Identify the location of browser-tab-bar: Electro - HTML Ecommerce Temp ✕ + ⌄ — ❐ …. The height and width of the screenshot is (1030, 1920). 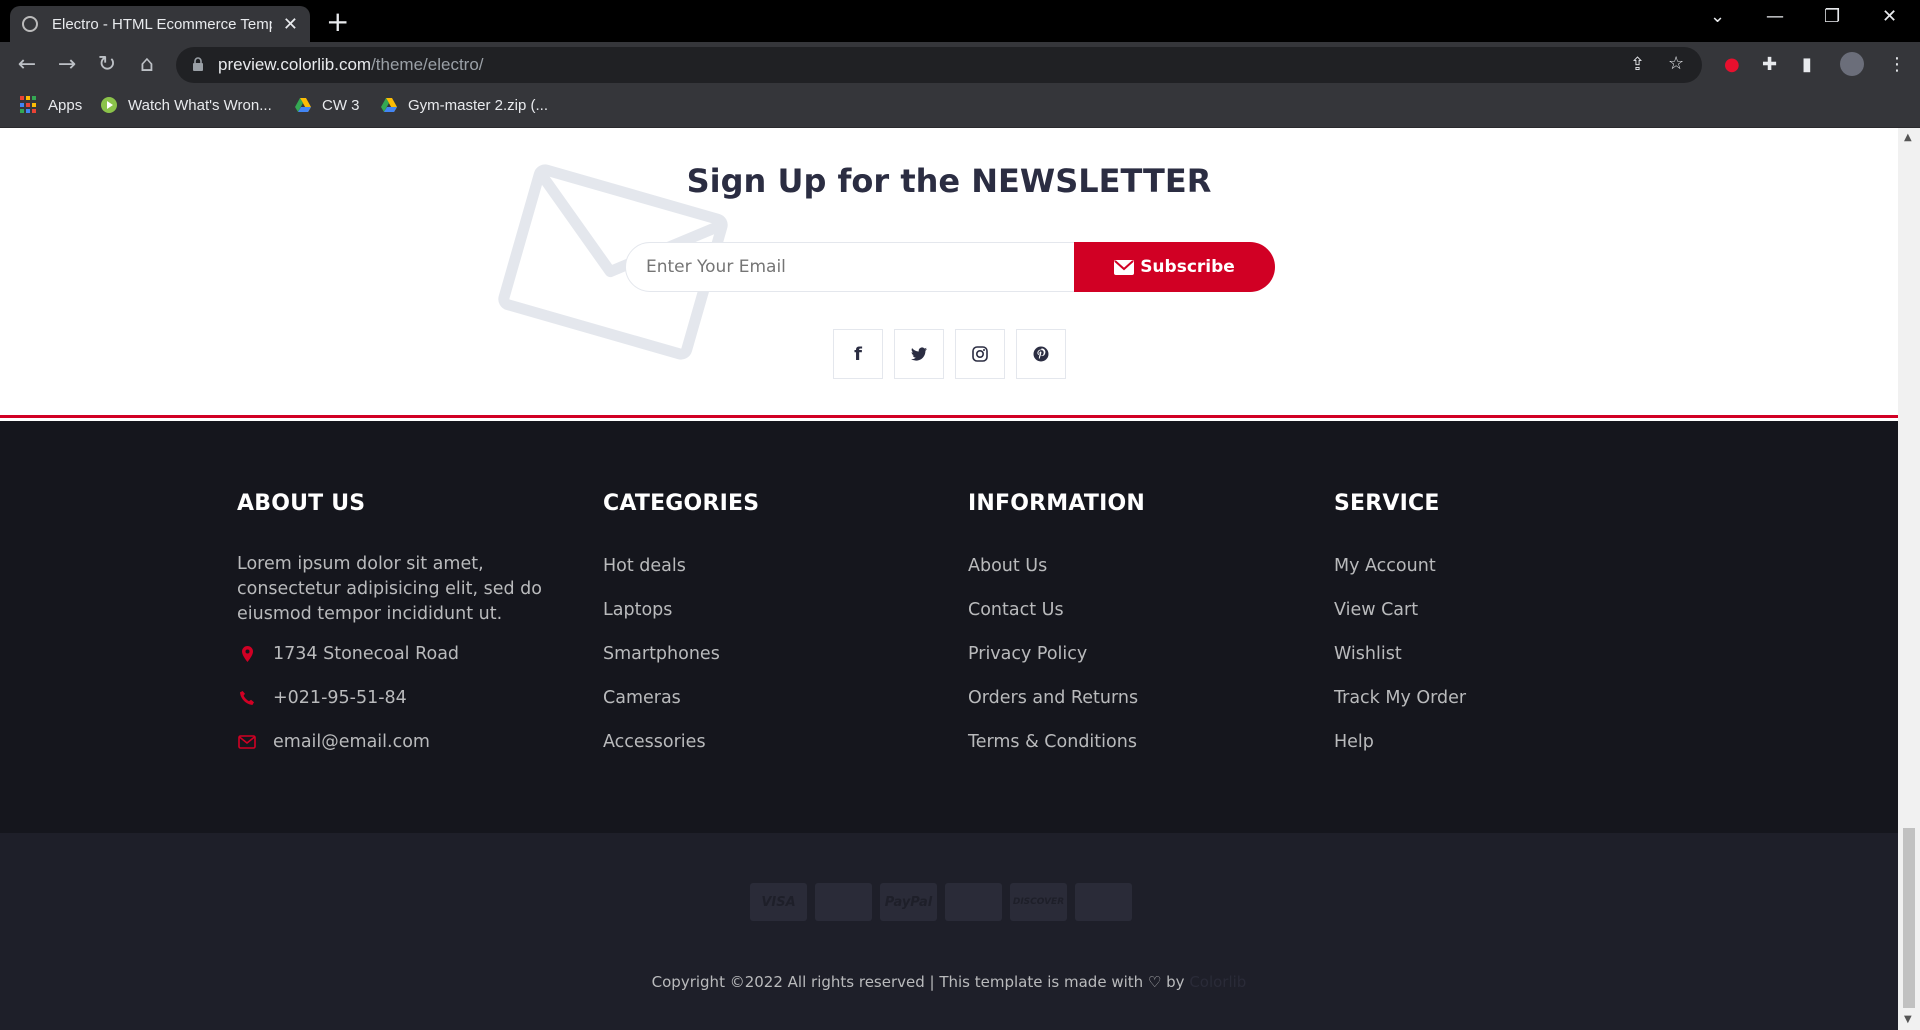
(960, 21).